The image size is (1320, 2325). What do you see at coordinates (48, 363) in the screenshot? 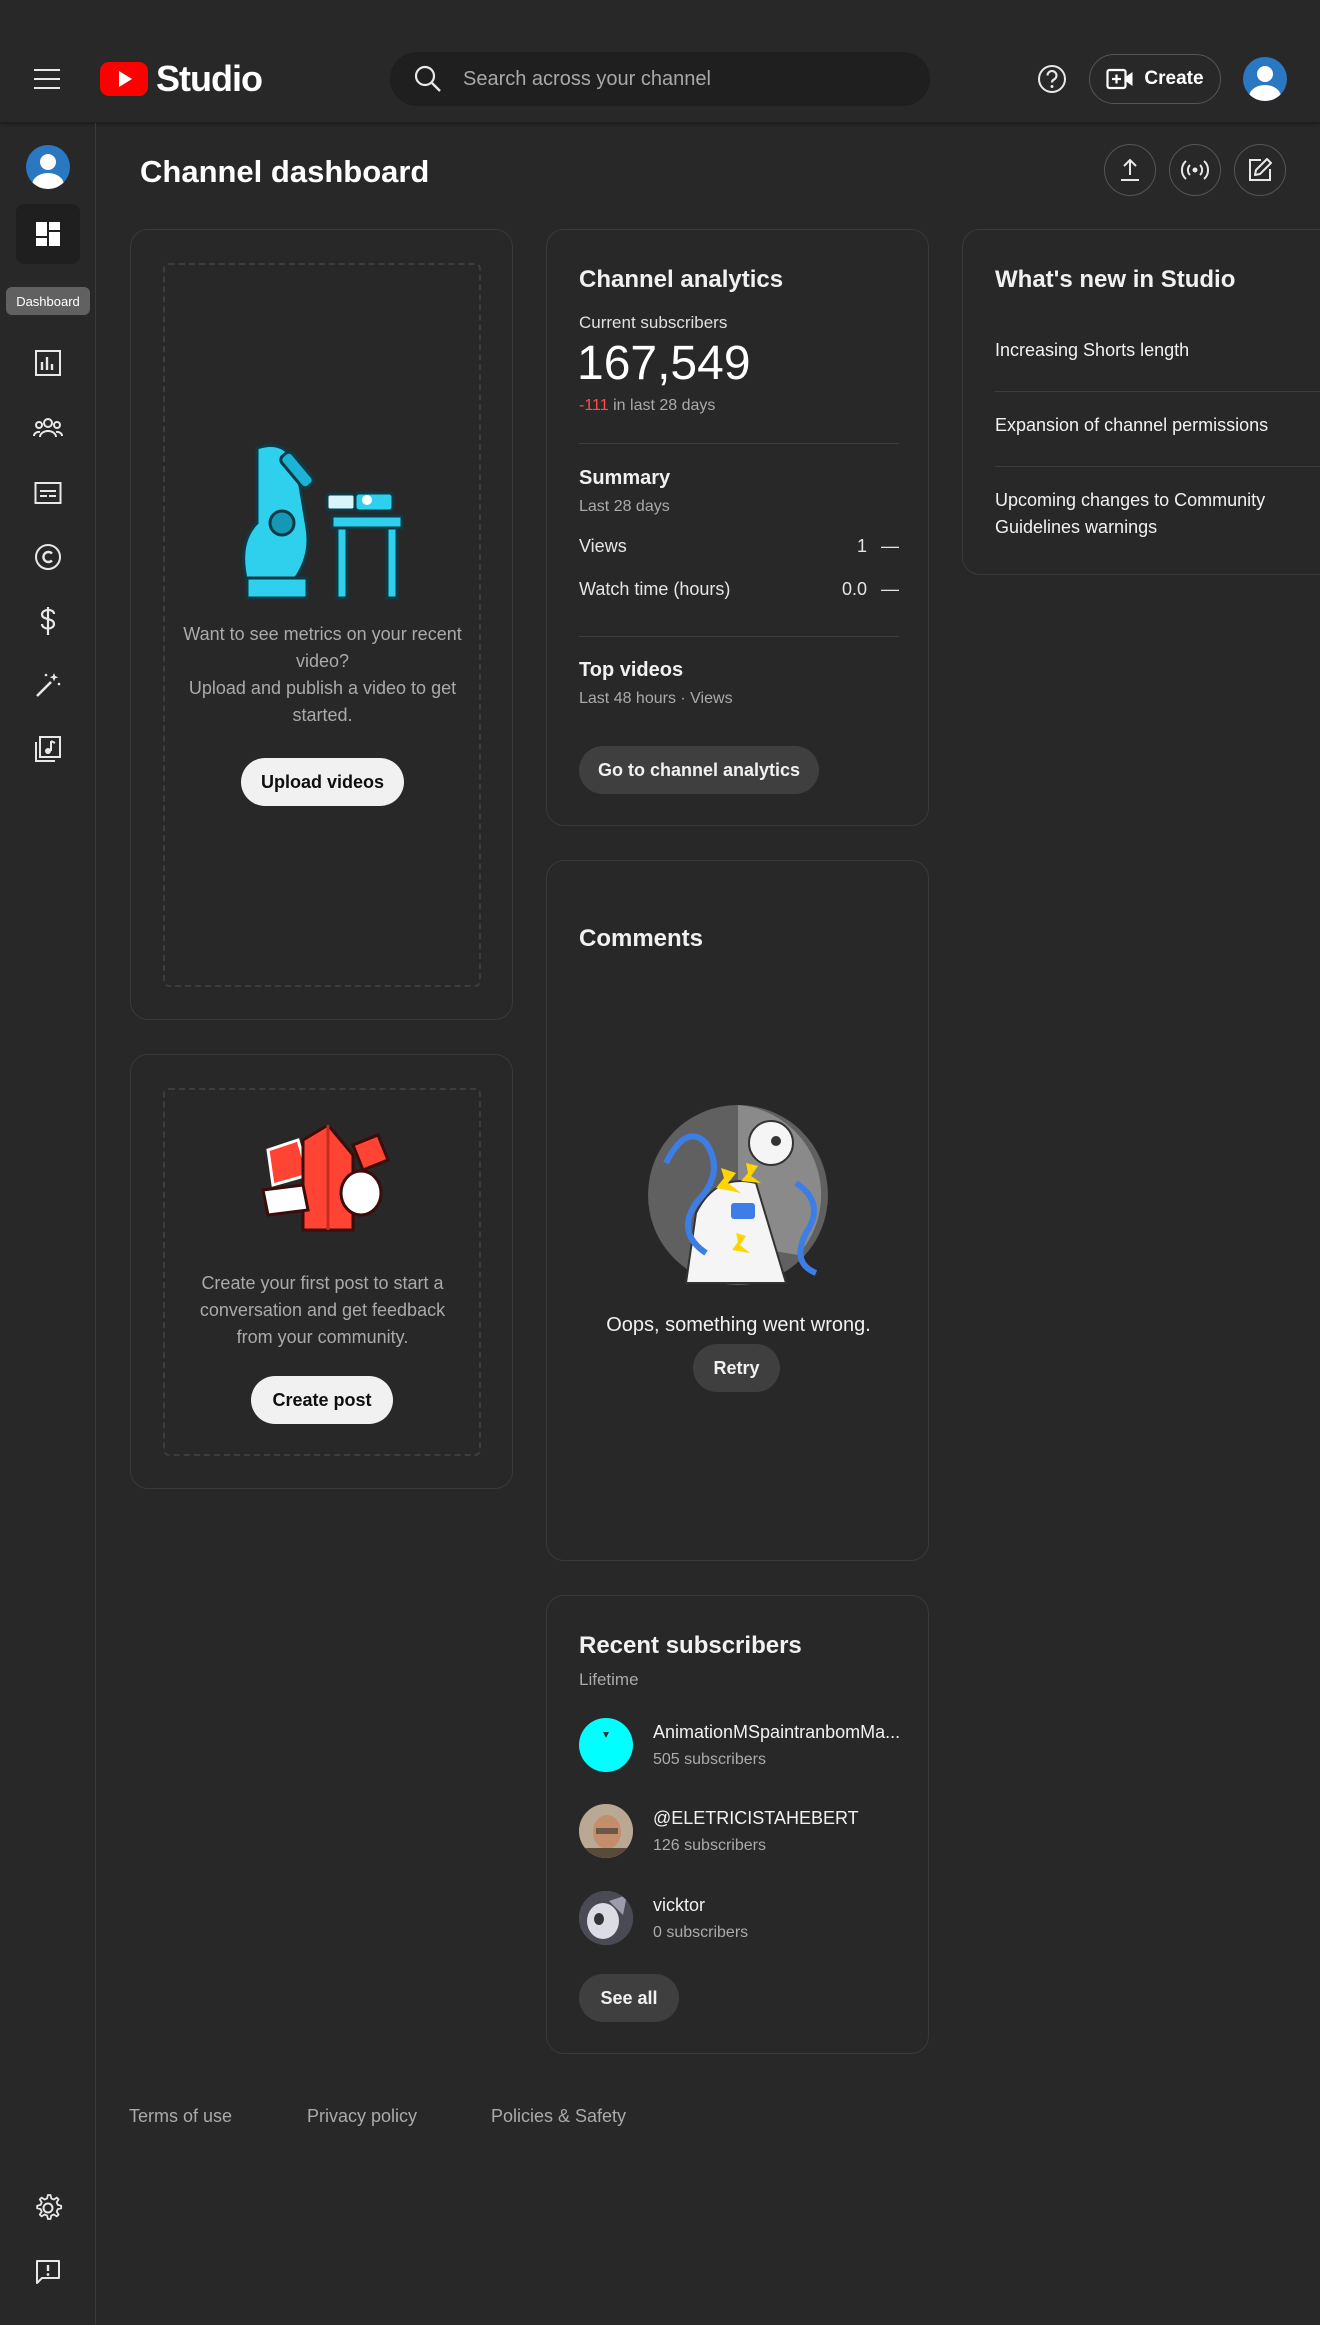
I see `sidebar-item-analytics` at bounding box center [48, 363].